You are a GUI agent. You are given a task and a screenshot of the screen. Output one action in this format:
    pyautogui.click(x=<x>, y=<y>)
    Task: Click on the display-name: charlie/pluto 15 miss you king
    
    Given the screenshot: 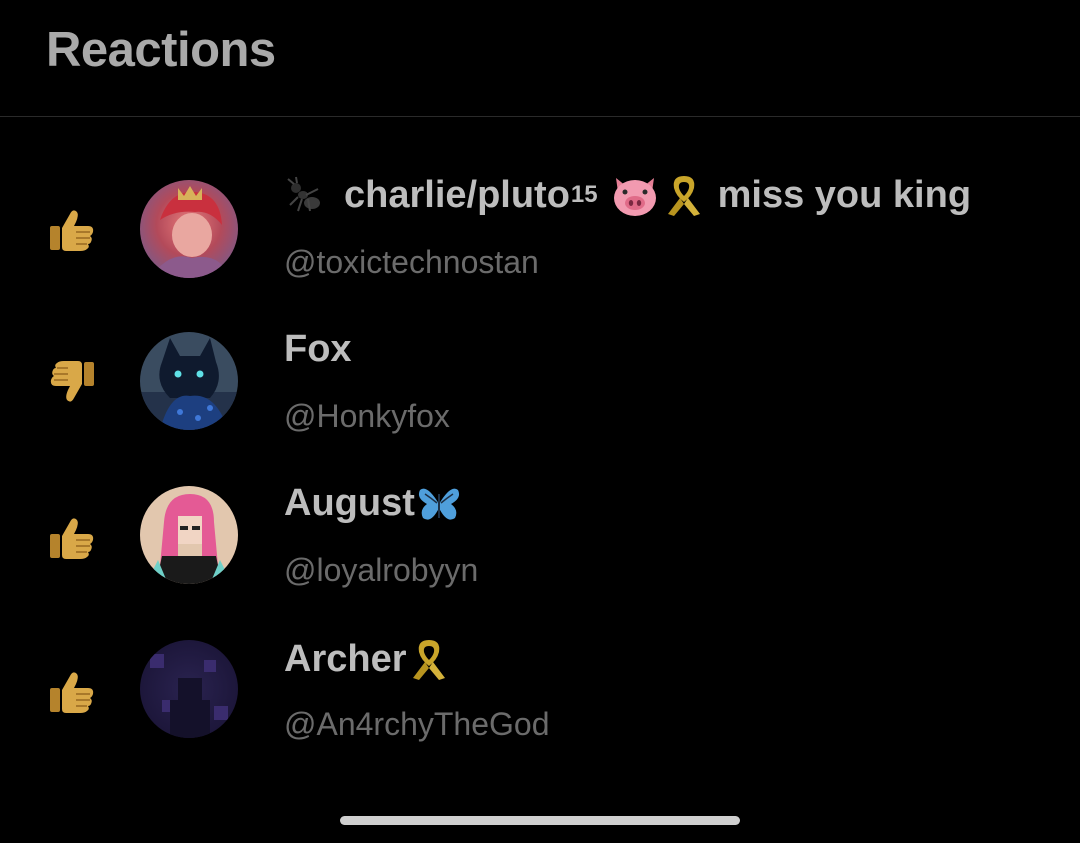 What is the action you would take?
    pyautogui.click(x=627, y=195)
    